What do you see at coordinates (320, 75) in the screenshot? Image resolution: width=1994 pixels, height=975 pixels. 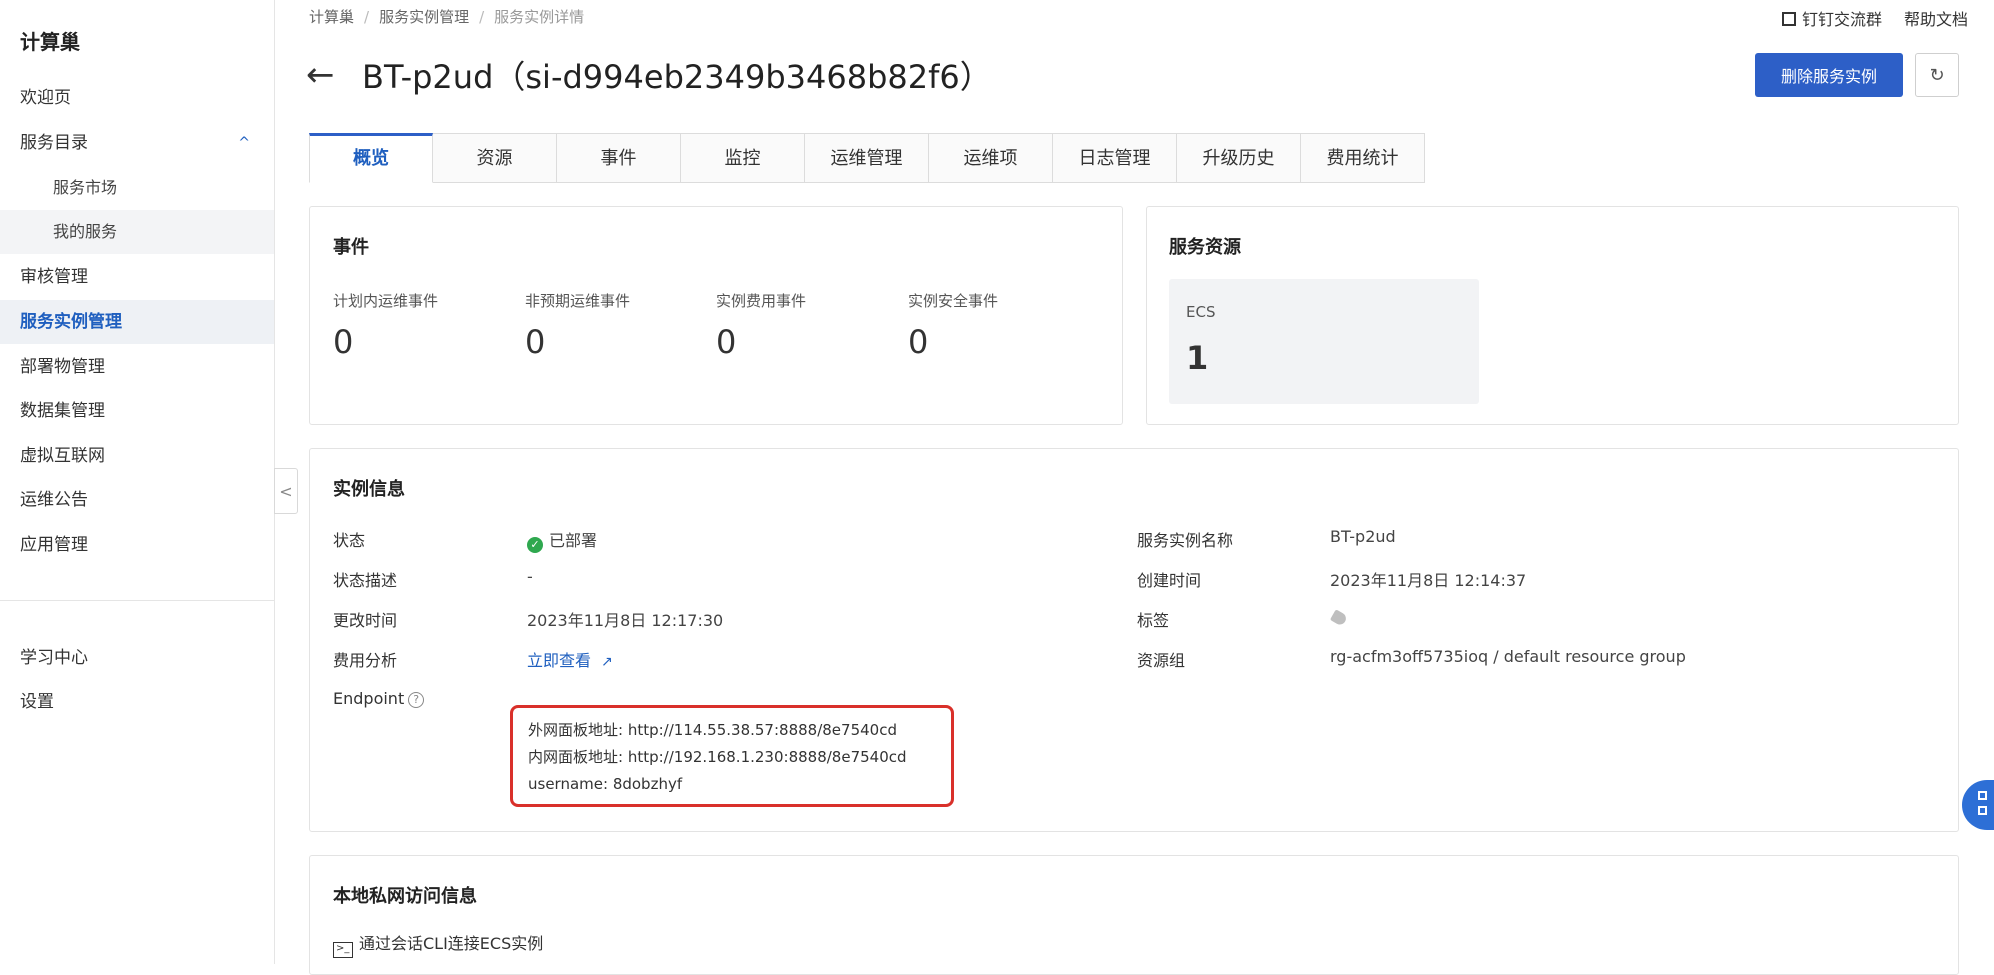 I see `back-arrow-icon: ←` at bounding box center [320, 75].